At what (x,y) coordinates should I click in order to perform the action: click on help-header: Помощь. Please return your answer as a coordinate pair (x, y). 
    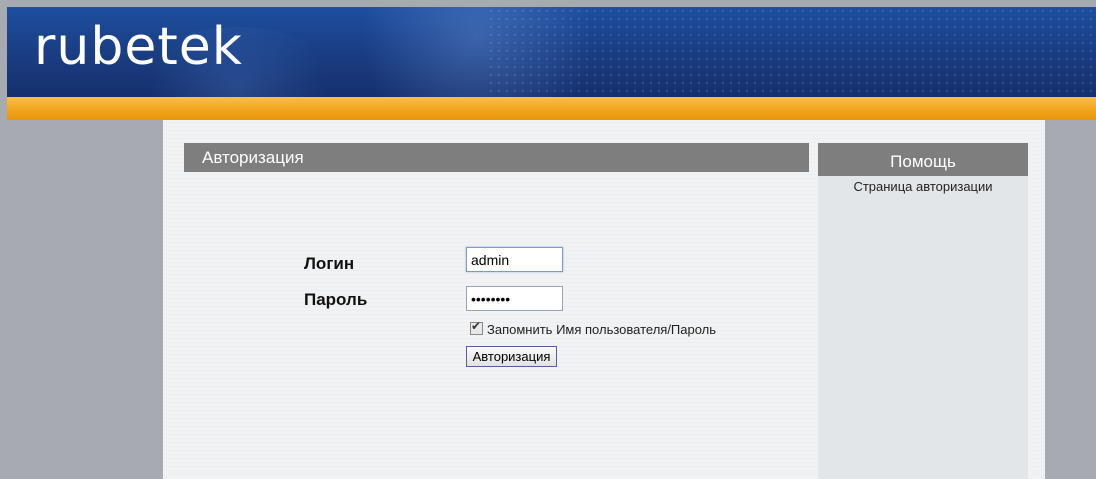
    Looking at the image, I should click on (923, 159).